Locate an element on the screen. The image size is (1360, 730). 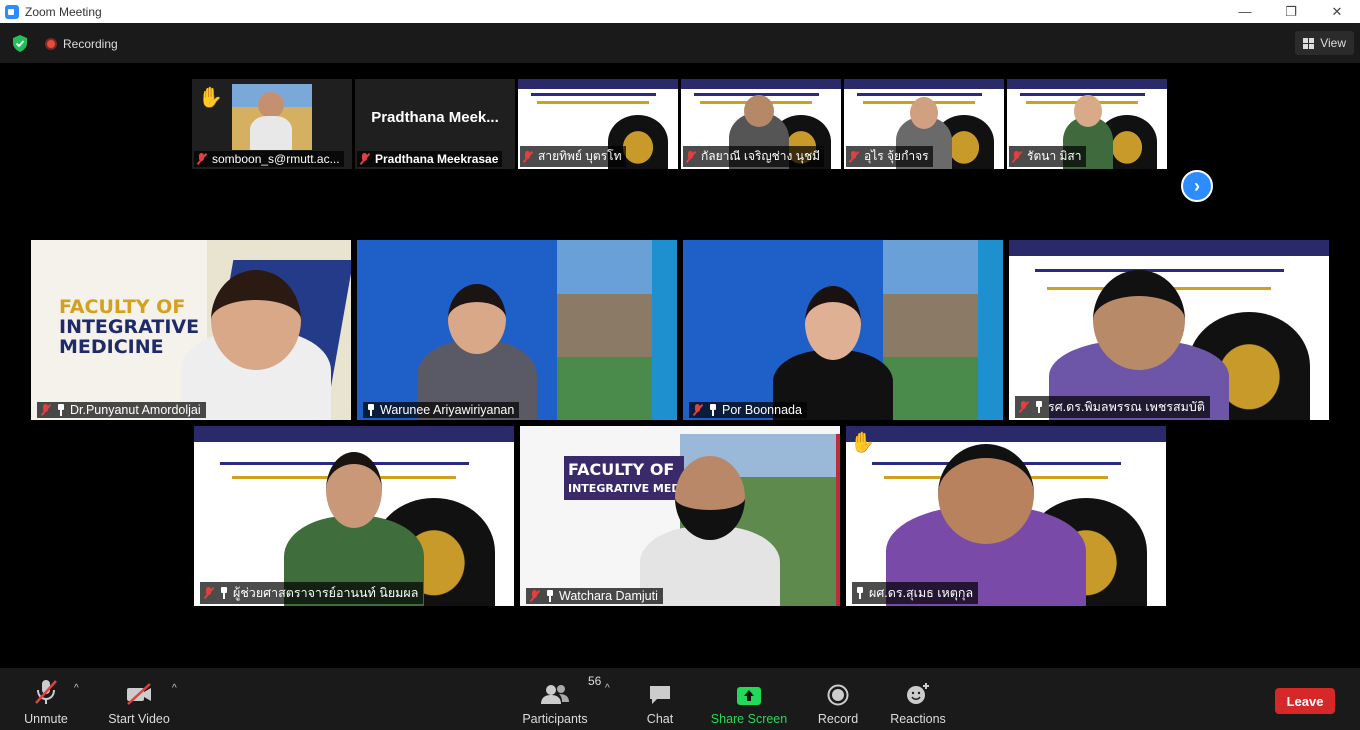
participant-name-label: รัตนา มิสา is located at coordinates (1047, 156).